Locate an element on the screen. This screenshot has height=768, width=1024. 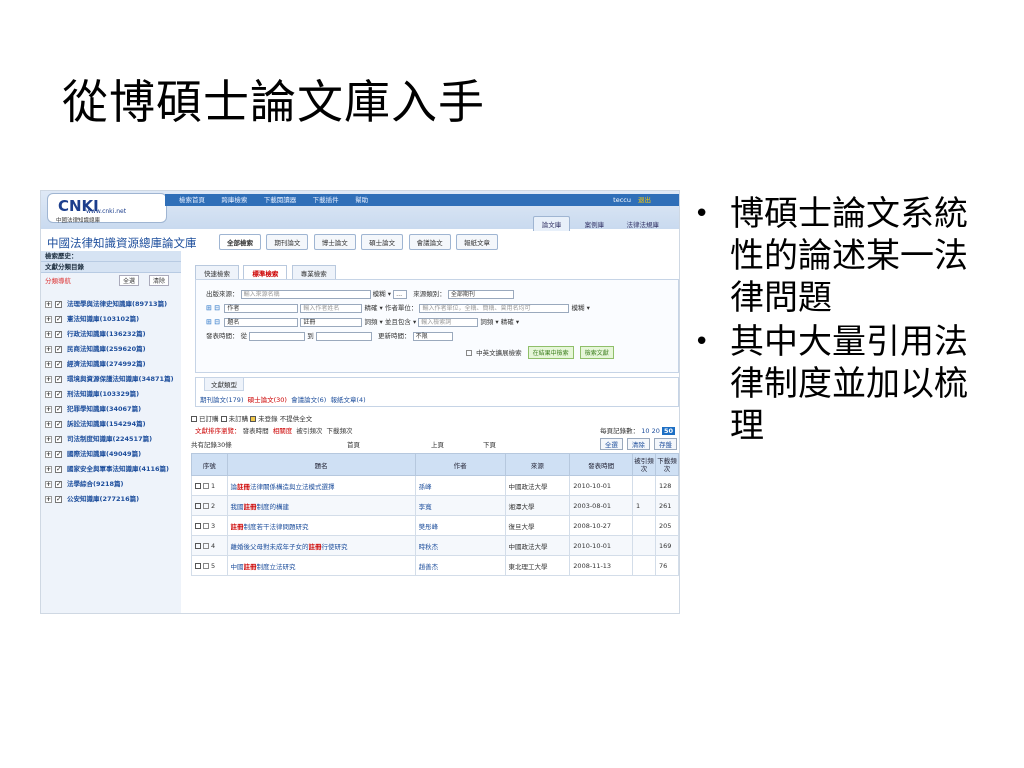
clear-results-button: 清除 is located at coordinates (638, 444).